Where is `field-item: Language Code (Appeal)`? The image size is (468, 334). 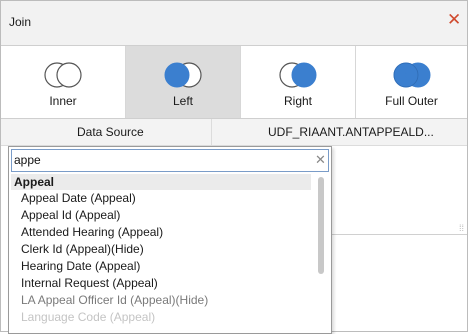 field-item: Language Code (Appeal) is located at coordinates (161, 317).